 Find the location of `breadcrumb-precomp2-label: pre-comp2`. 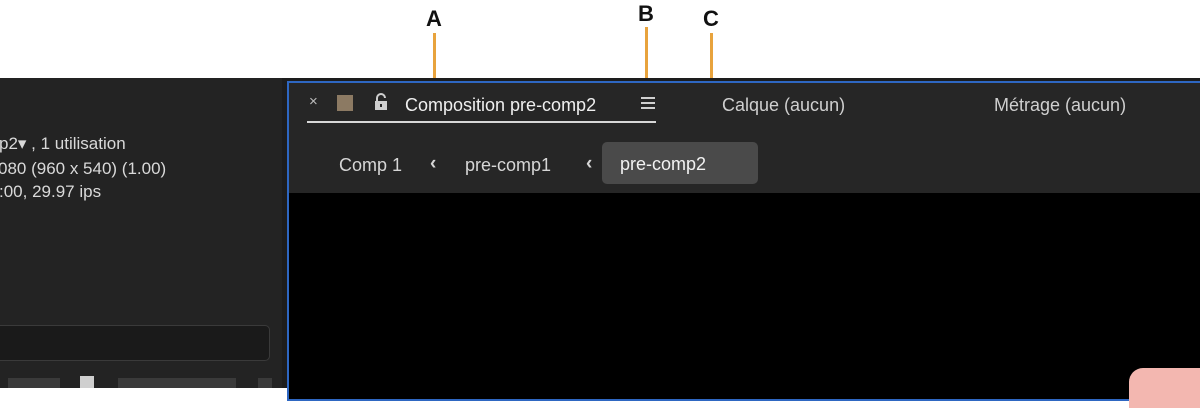

breadcrumb-precomp2-label: pre-comp2 is located at coordinates (663, 164).